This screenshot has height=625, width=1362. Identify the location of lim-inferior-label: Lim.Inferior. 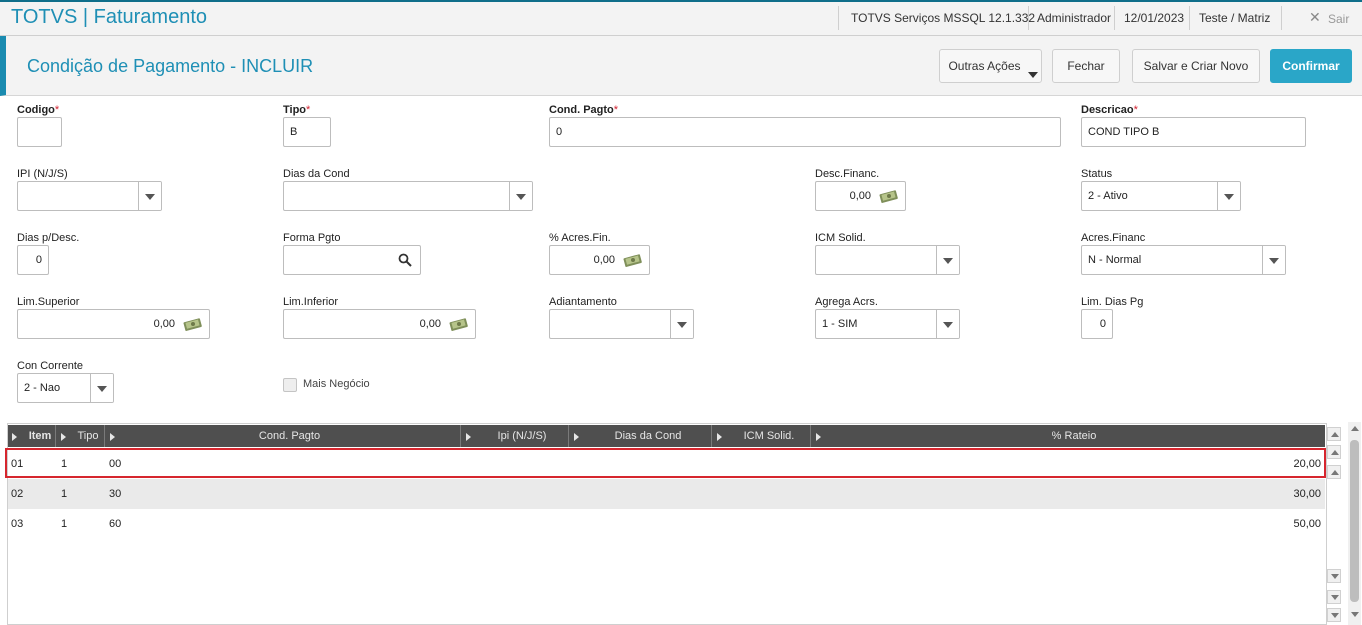
(311, 302).